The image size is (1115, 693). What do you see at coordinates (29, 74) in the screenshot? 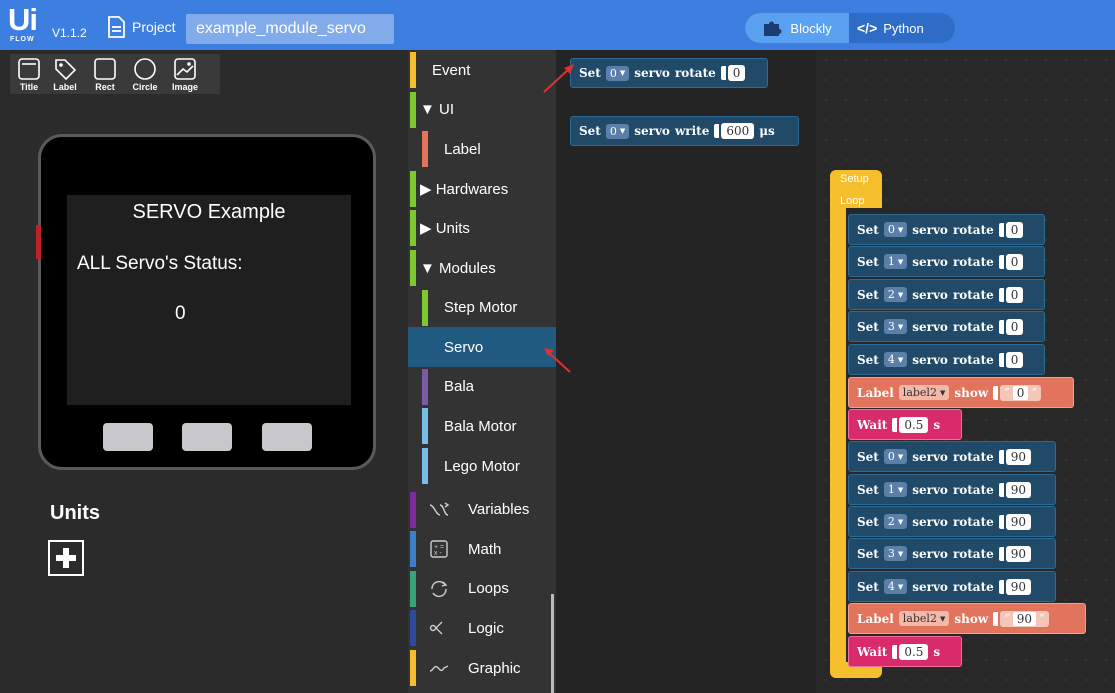
I see `widget-title: Title` at bounding box center [29, 74].